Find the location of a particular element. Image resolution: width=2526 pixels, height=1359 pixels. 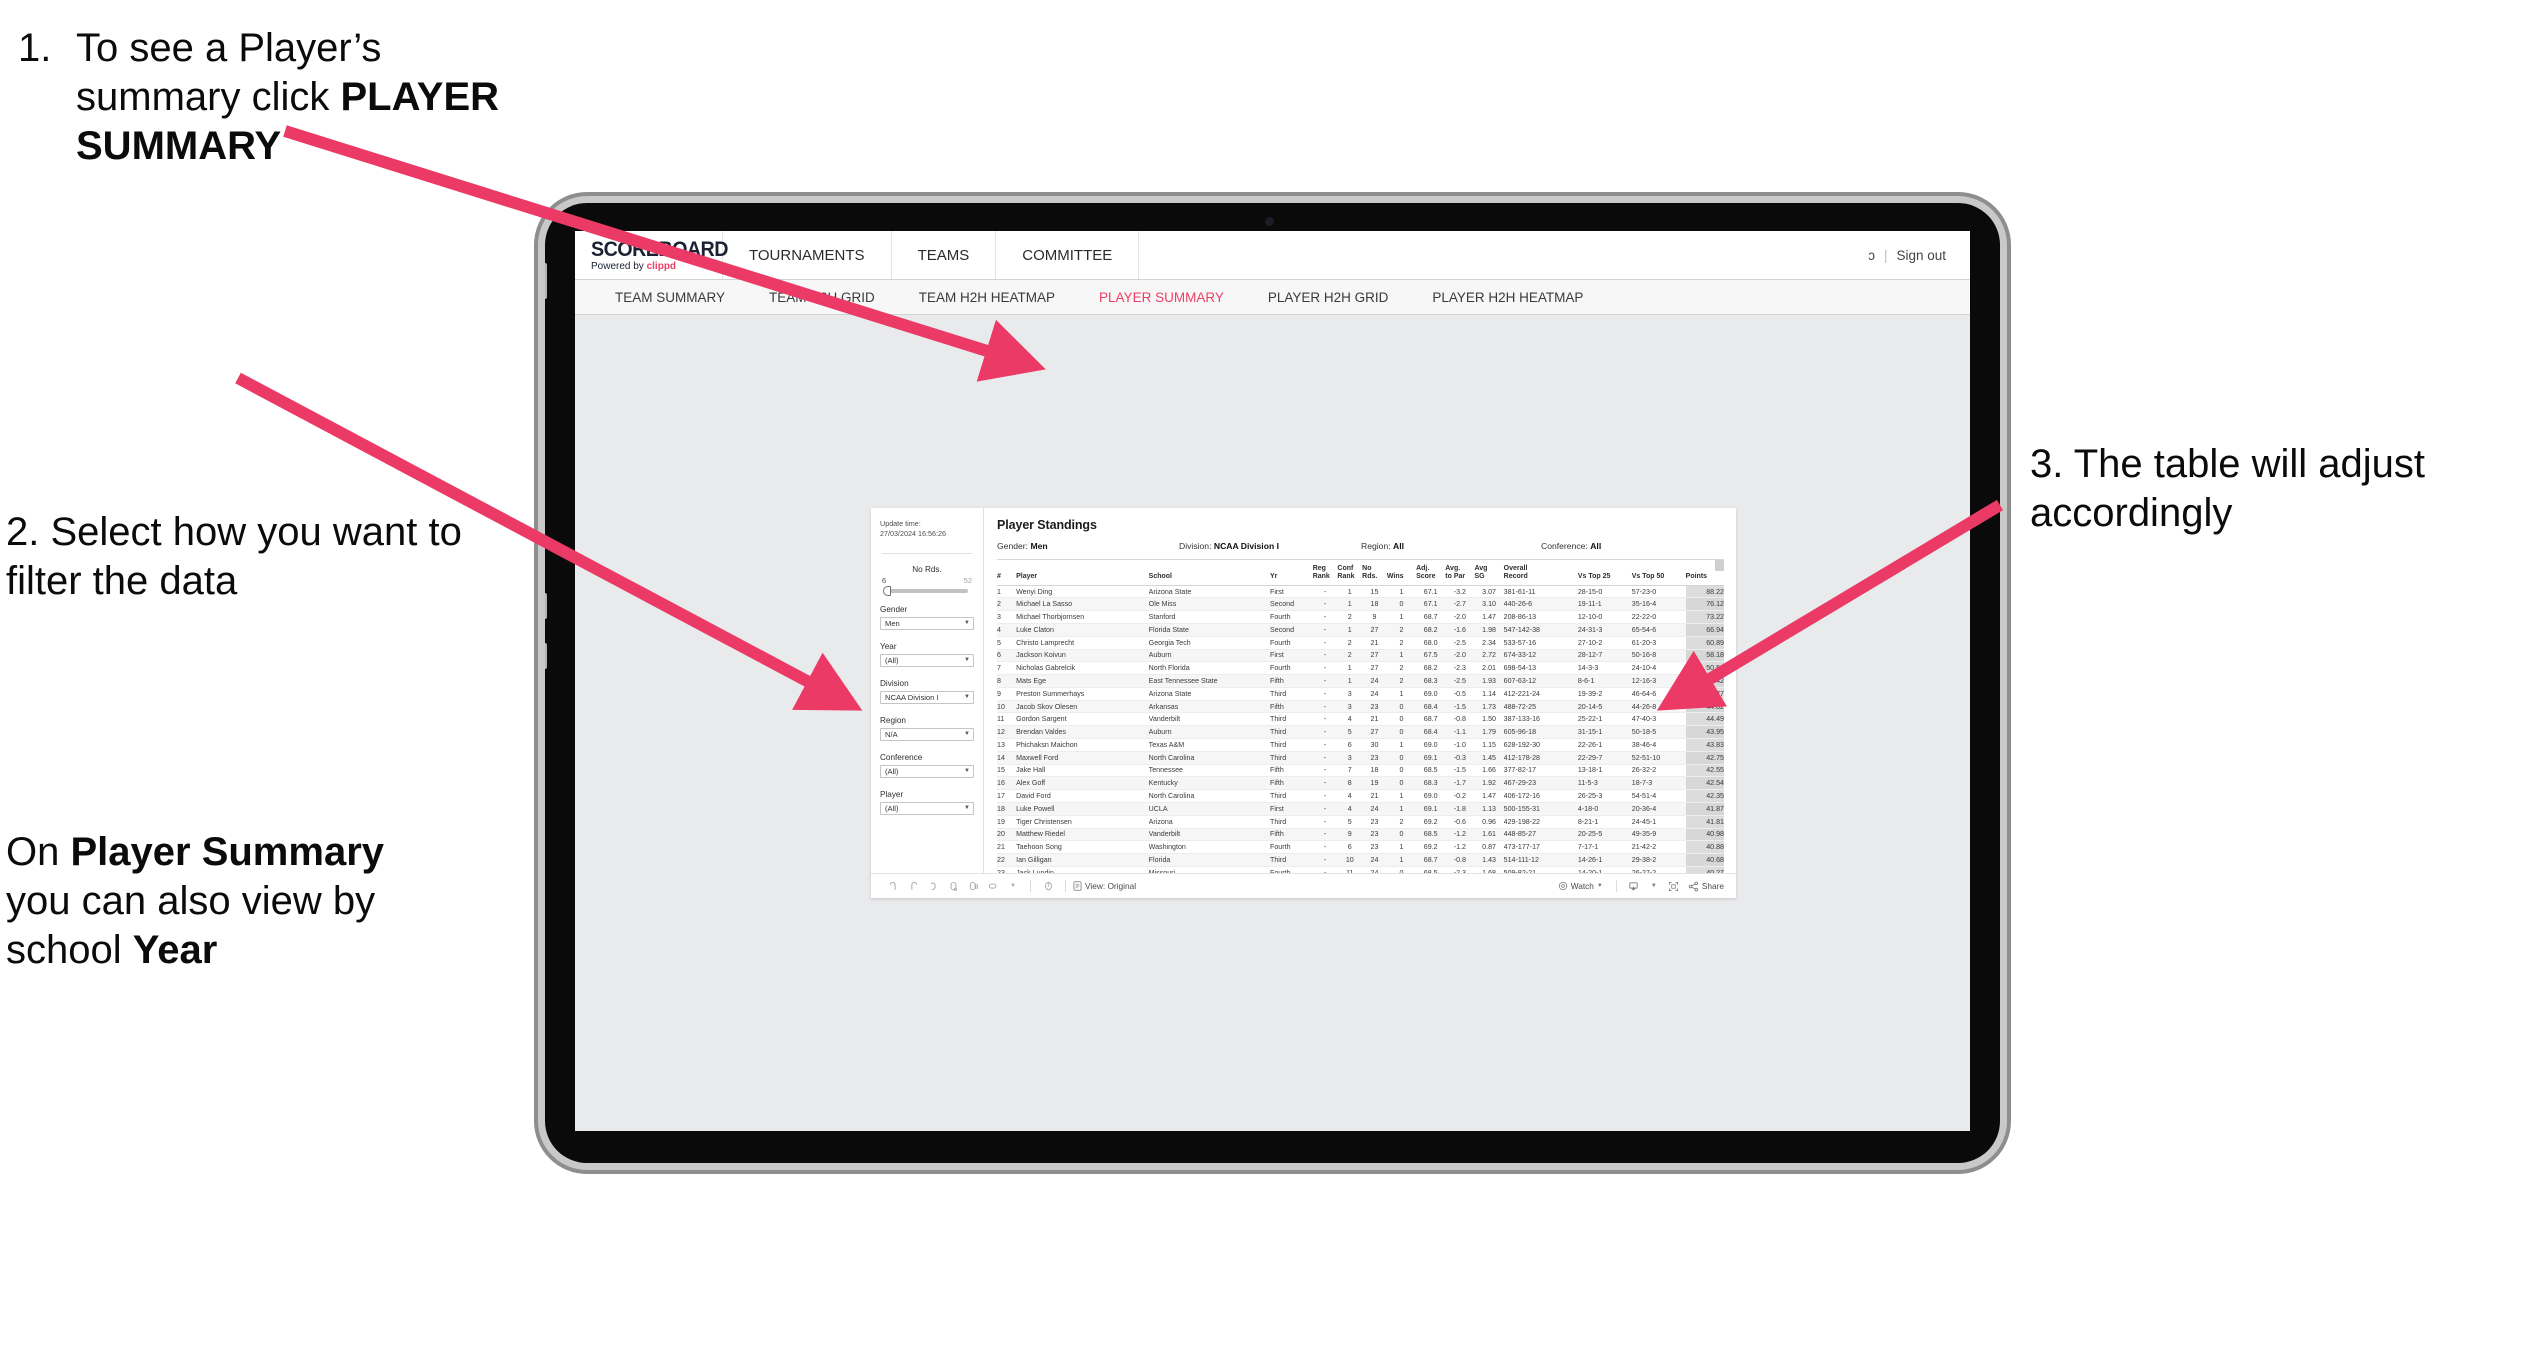

annotation-step-2b-part1: On is located at coordinates (38, 852).